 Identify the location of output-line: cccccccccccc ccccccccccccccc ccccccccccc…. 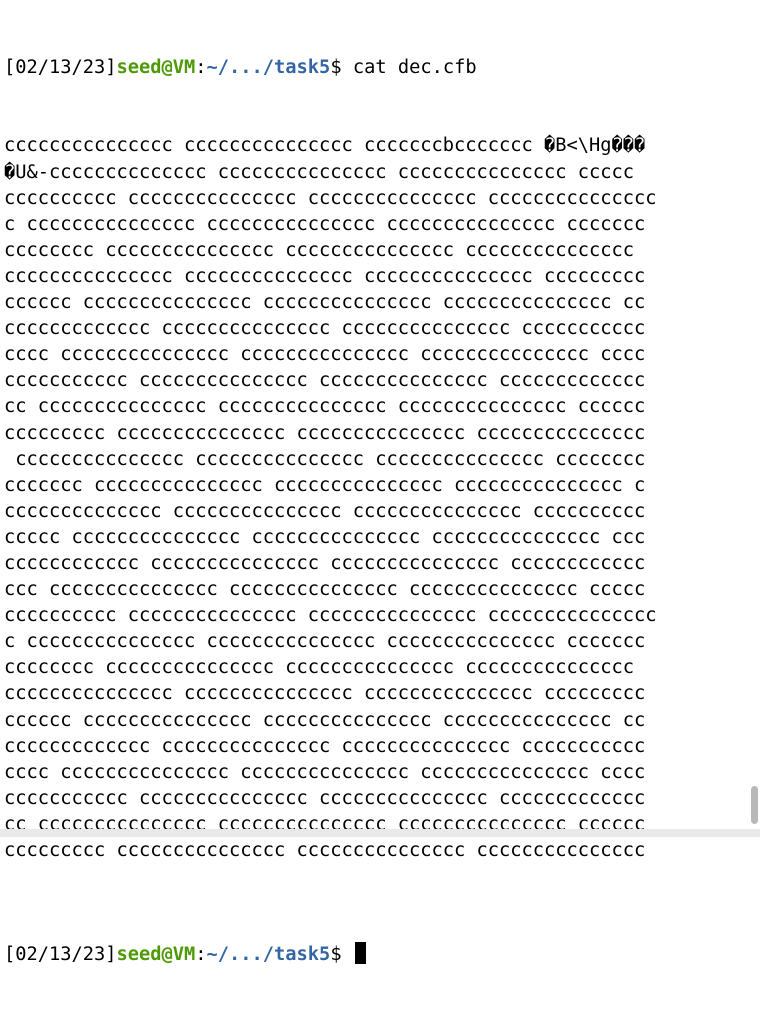
(325, 563).